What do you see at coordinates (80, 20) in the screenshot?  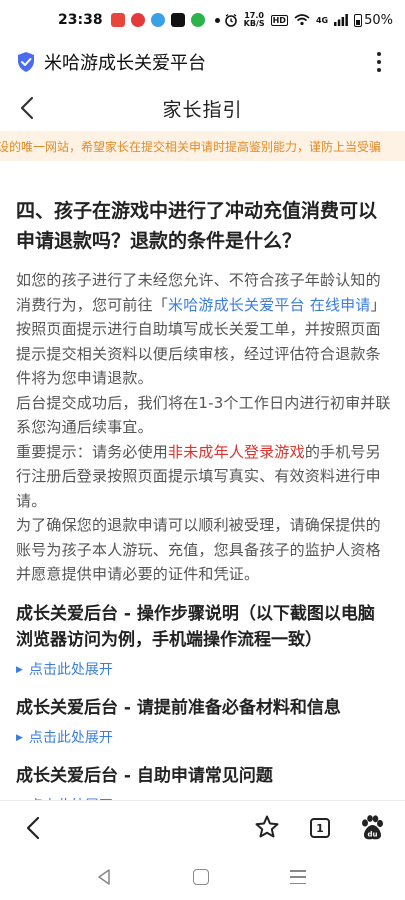 I see `status-time: 23:38` at bounding box center [80, 20].